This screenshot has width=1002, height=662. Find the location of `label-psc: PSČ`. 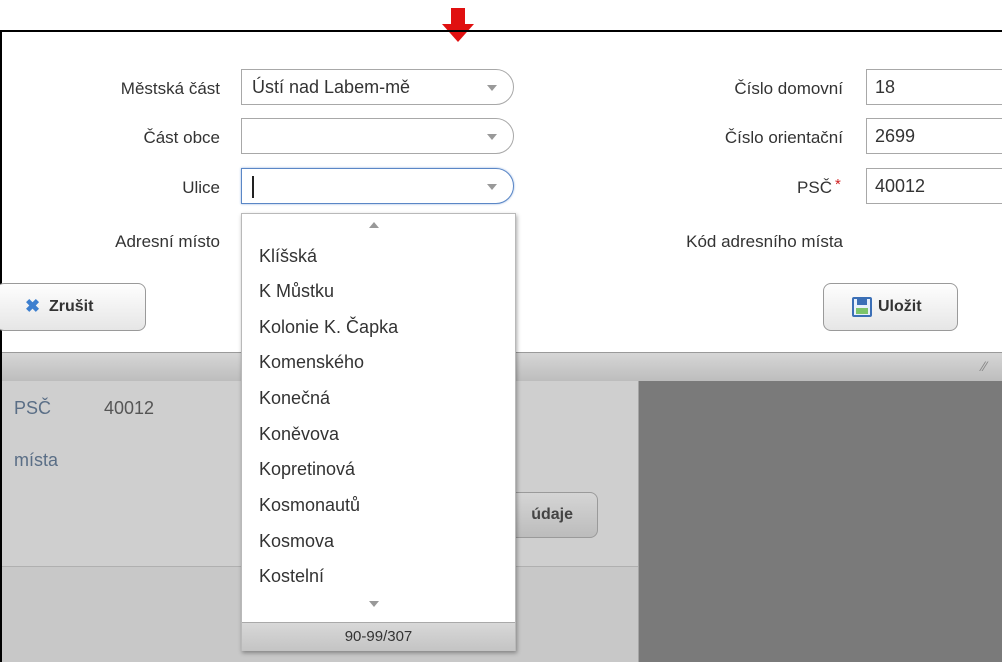

label-psc: PSČ is located at coordinates (814, 187).